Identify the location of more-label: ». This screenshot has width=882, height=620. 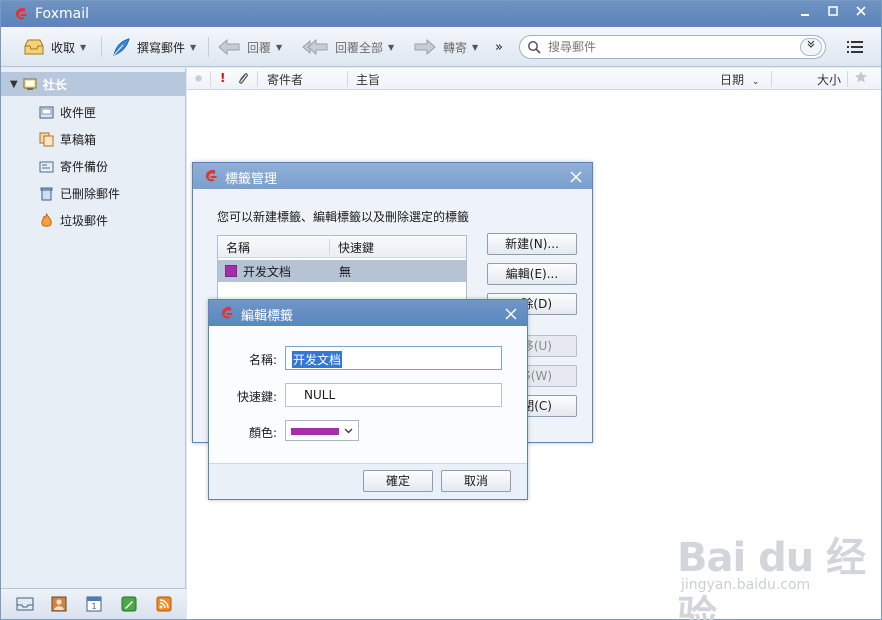
(499, 47).